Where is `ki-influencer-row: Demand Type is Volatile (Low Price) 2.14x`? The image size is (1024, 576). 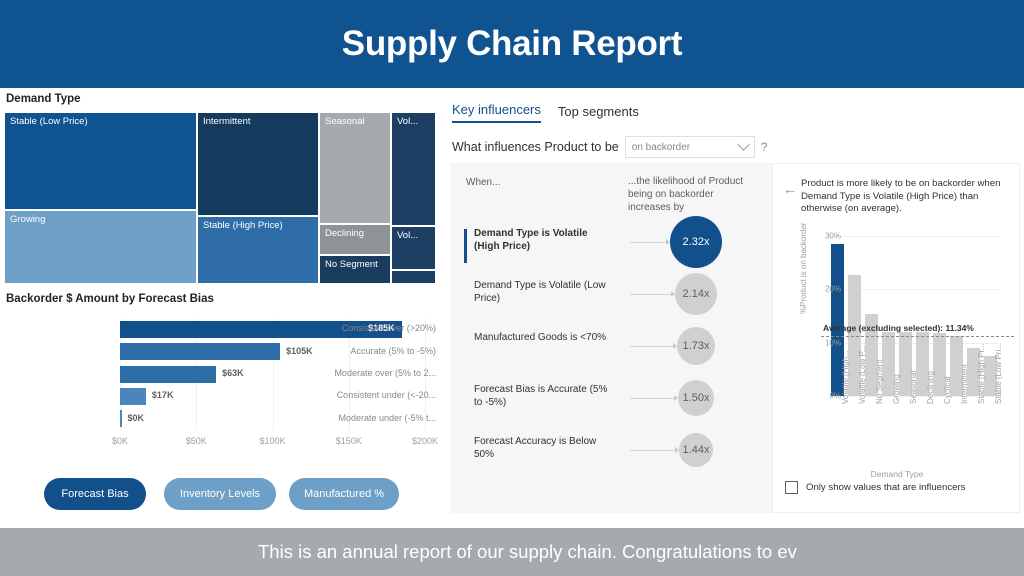
ki-influencer-row: Demand Type is Volatile (Low Price) 2.14x is located at coordinates (615, 301).